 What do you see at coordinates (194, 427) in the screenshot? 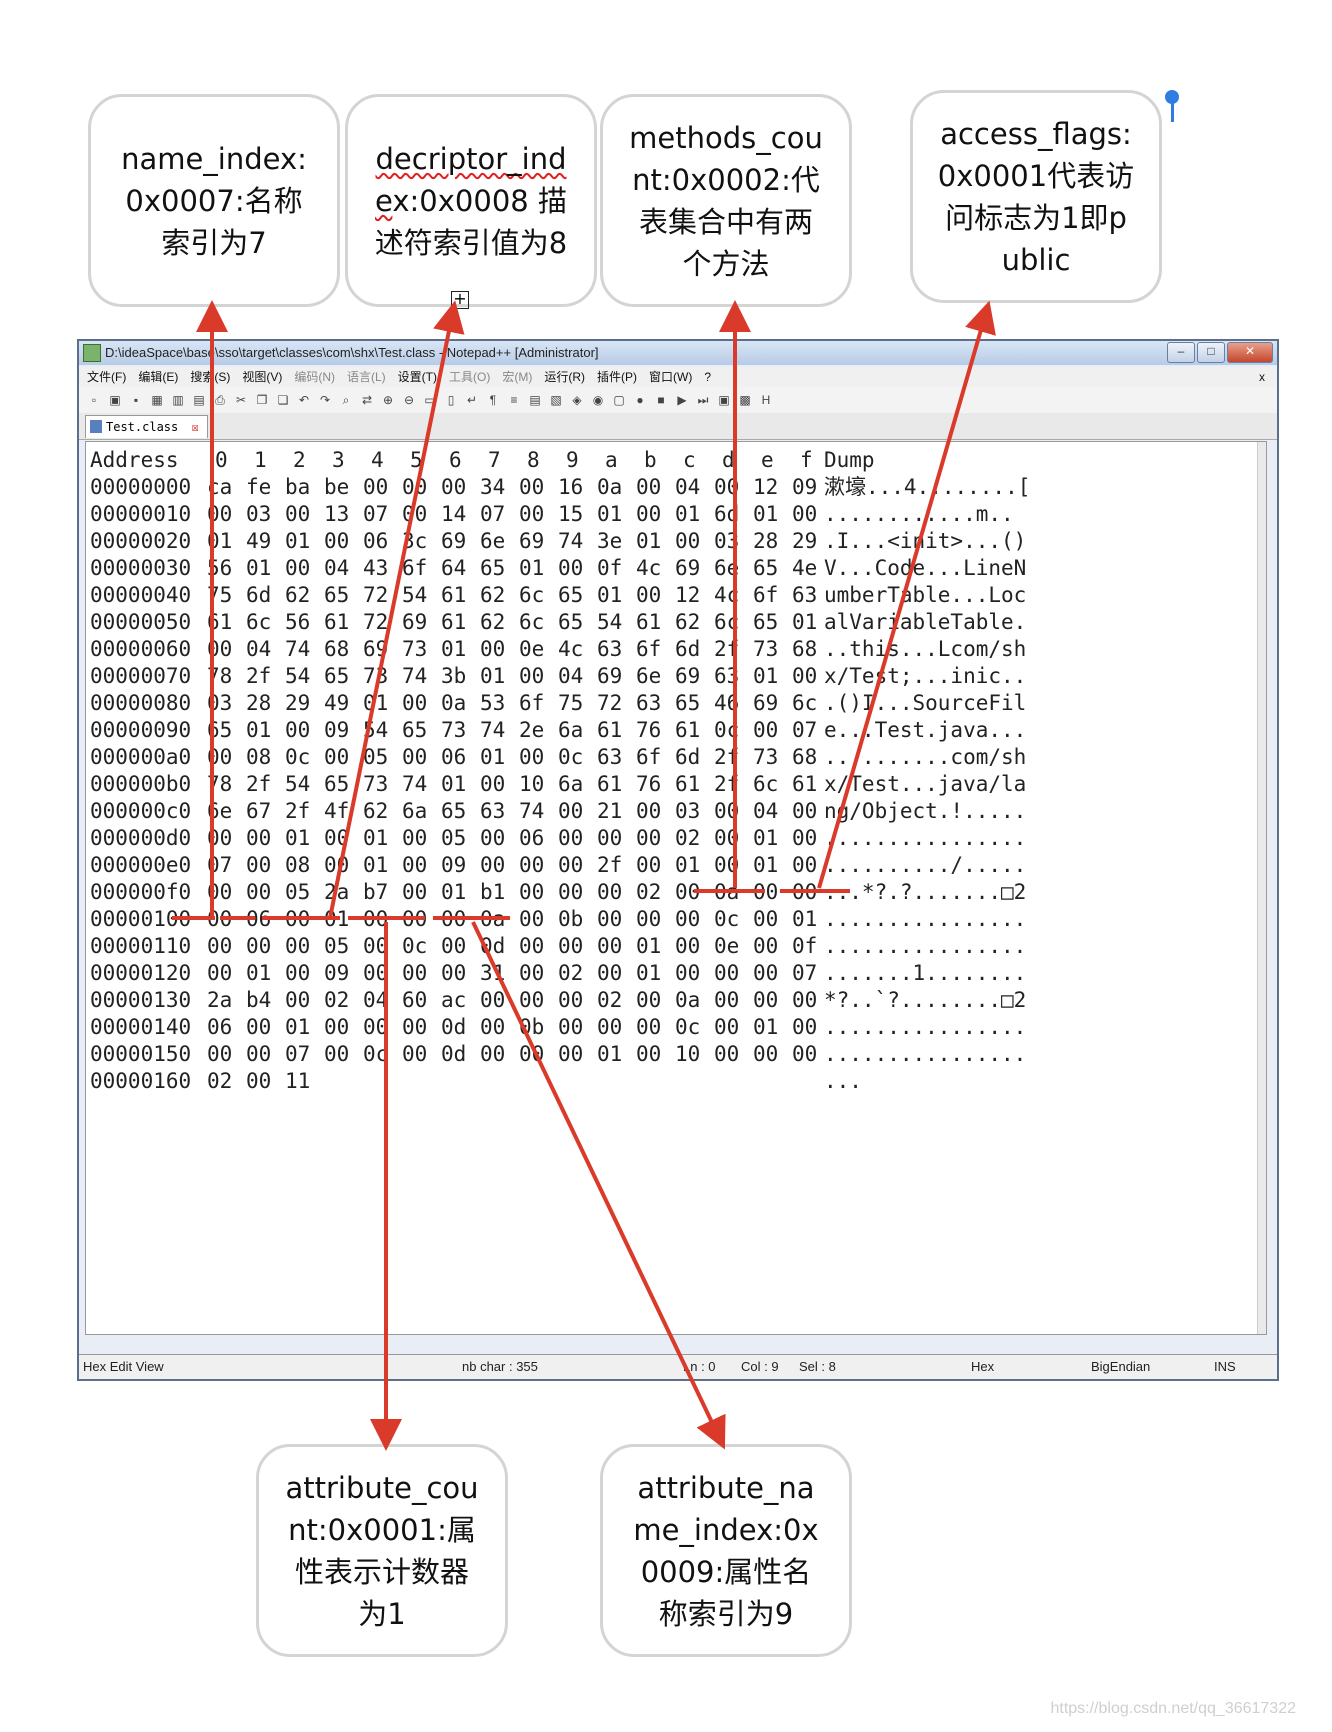
I see `close-tab-icon: ☒` at bounding box center [194, 427].